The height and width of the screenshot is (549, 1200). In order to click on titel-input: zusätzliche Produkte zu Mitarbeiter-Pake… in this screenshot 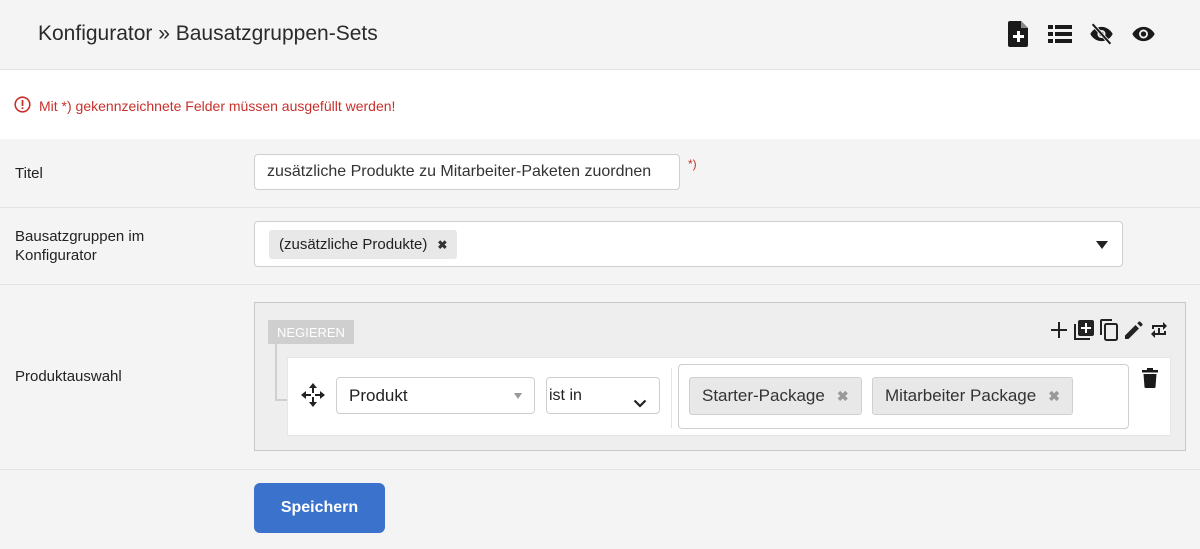, I will do `click(467, 172)`.